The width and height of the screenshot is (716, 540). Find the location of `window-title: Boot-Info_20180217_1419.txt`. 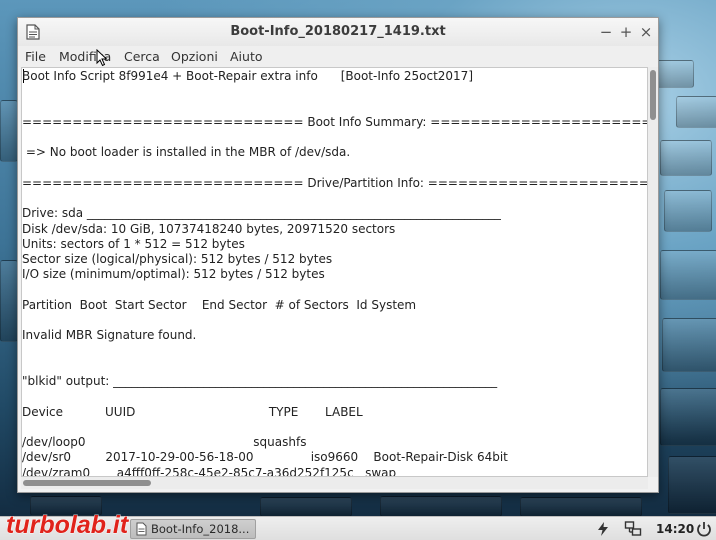

window-title: Boot-Info_20180217_1419.txt is located at coordinates (338, 31).